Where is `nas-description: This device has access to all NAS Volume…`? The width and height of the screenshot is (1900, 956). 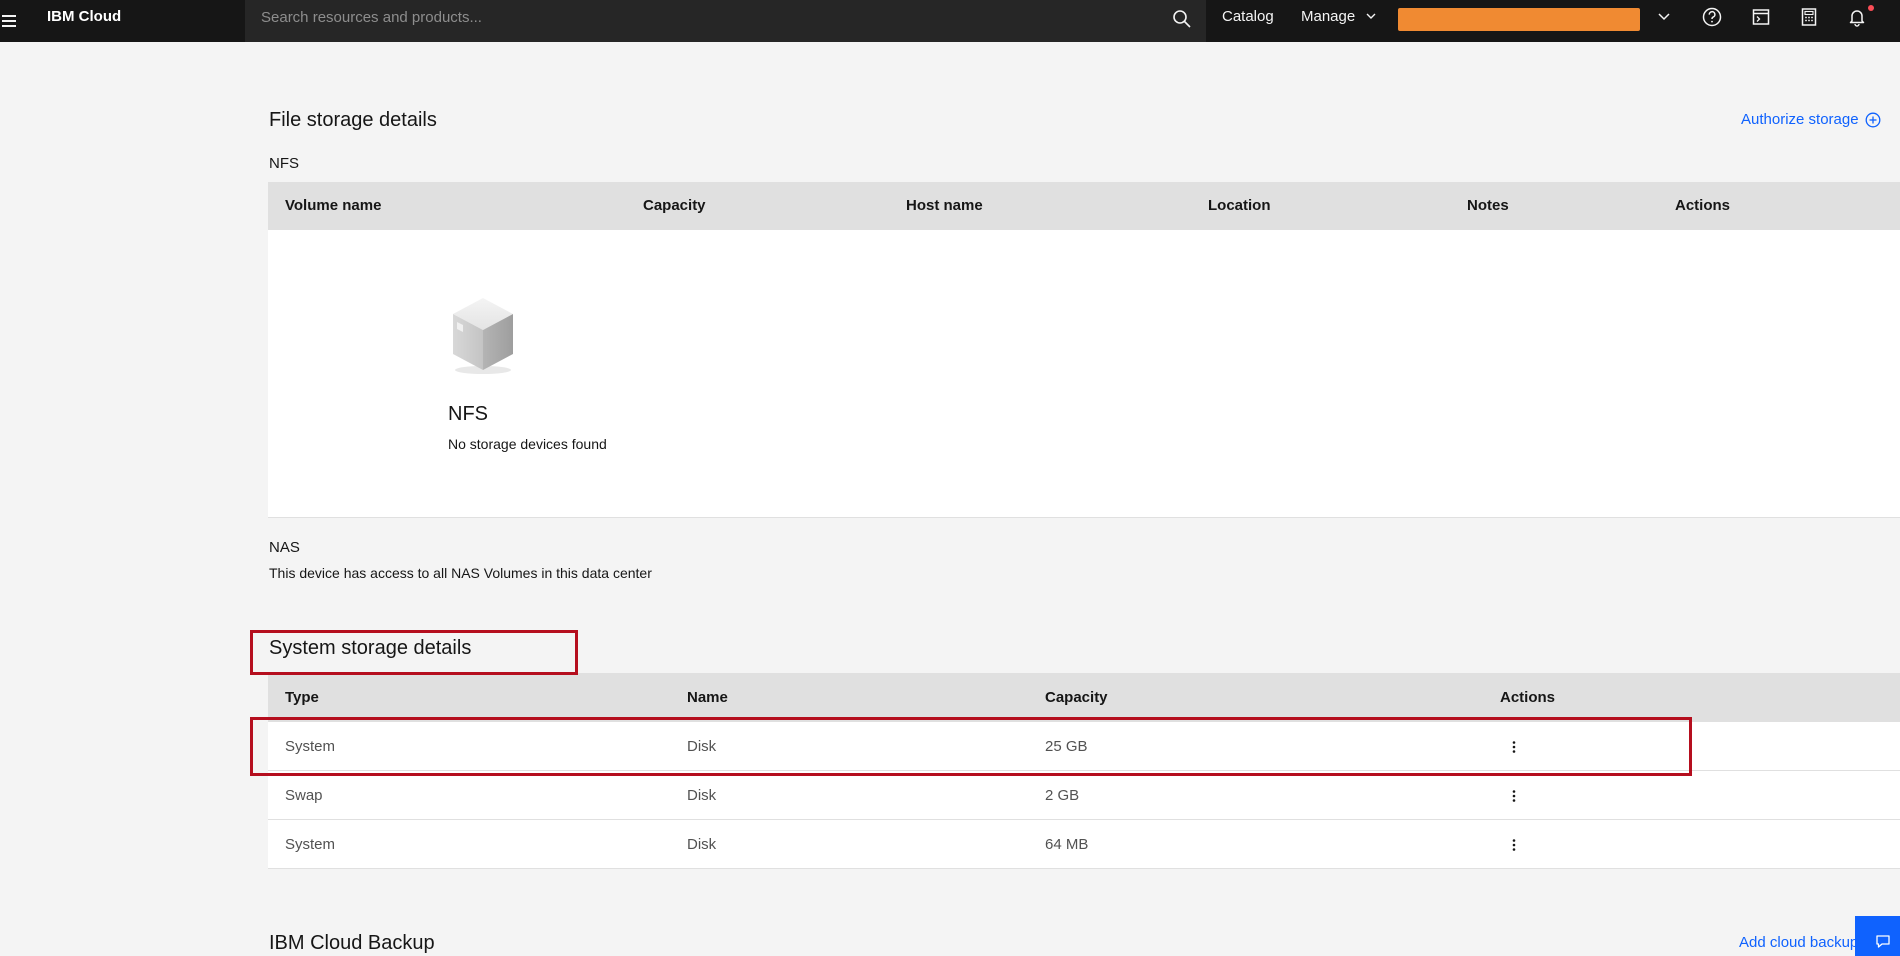
nas-description: This device has access to all NAS Volume… is located at coordinates (460, 573).